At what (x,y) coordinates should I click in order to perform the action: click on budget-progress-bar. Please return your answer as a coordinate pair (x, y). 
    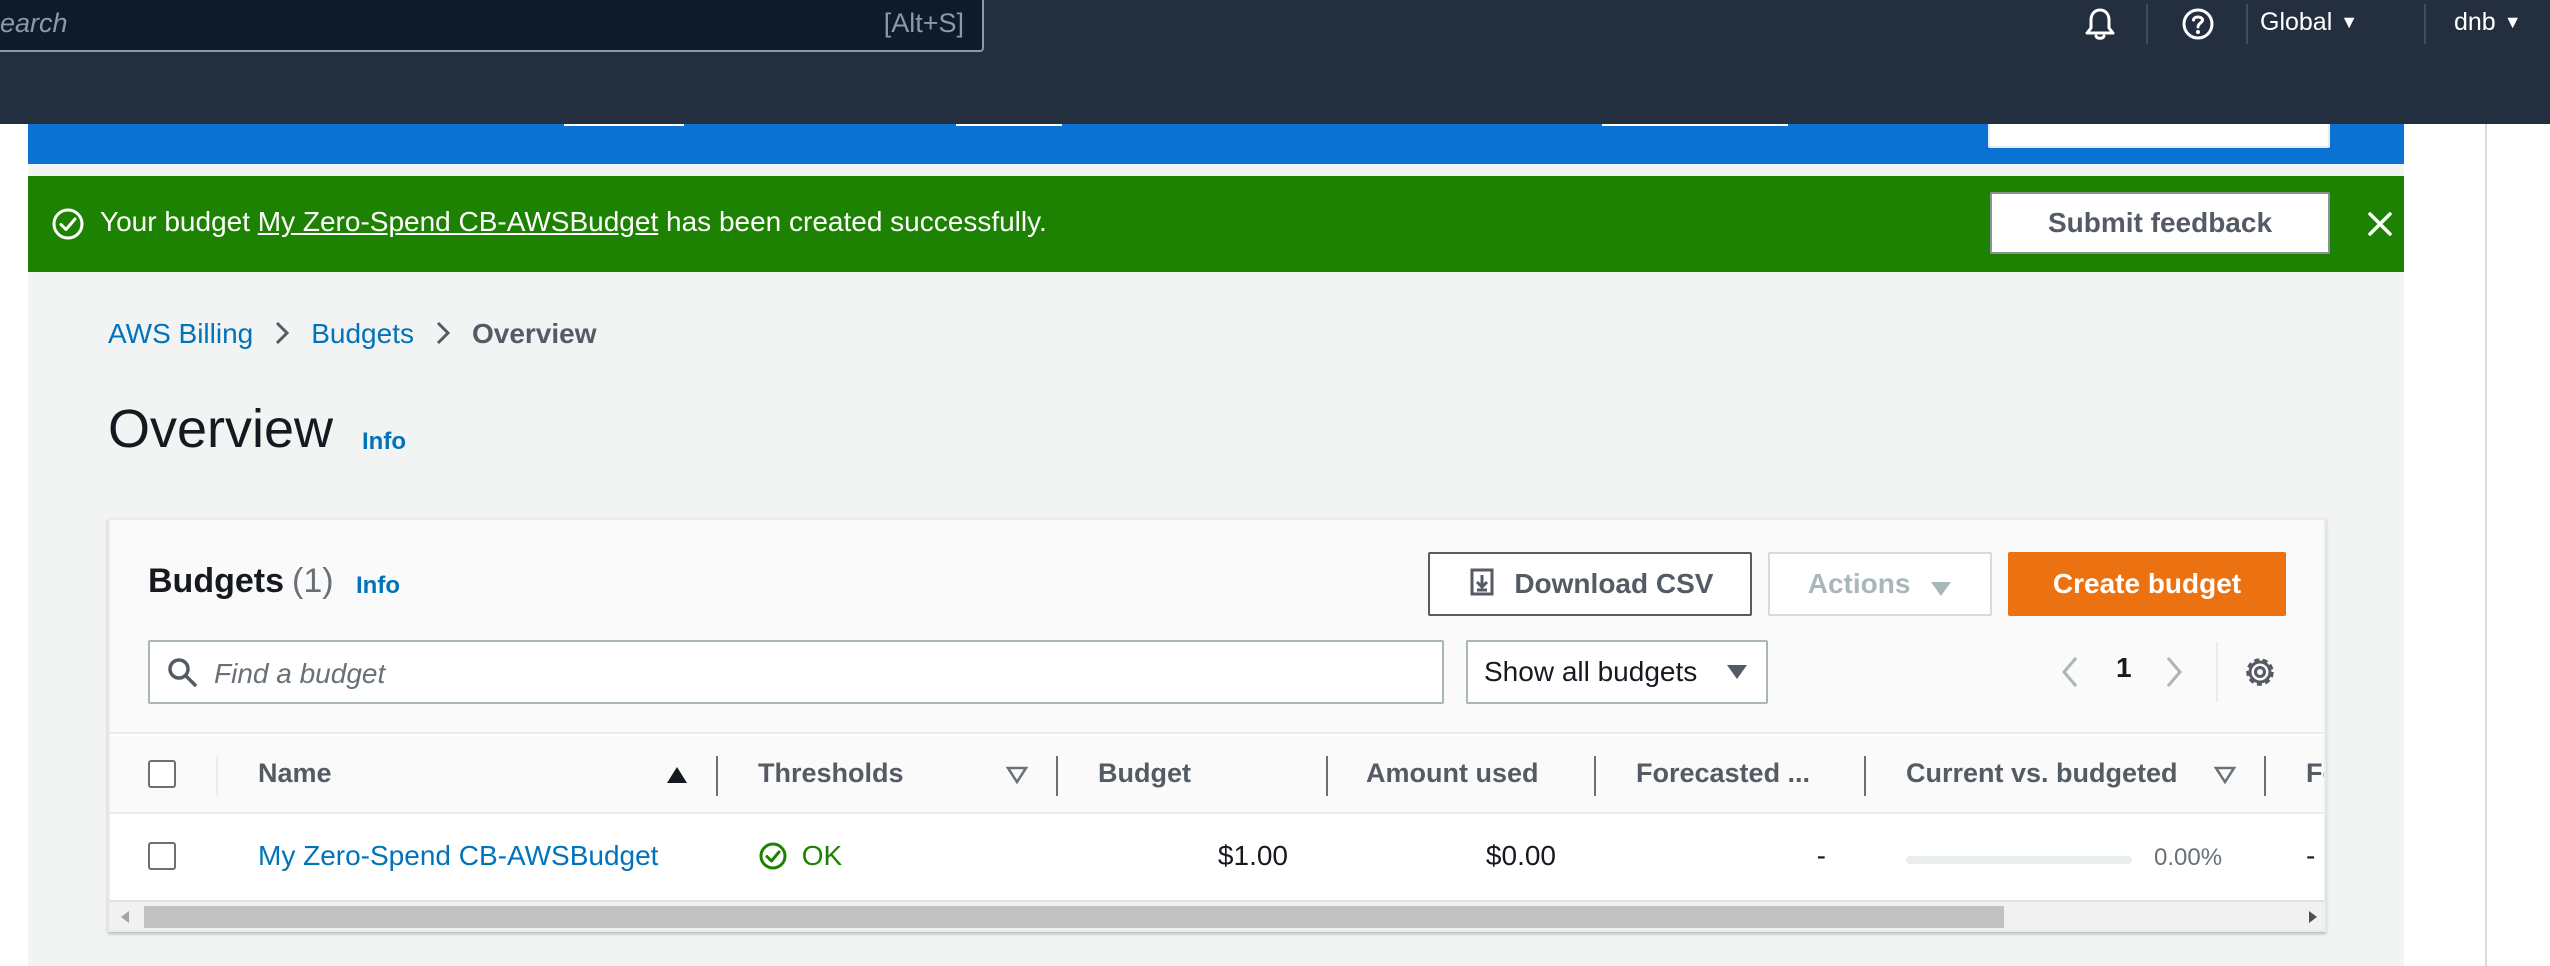
    Looking at the image, I should click on (2019, 860).